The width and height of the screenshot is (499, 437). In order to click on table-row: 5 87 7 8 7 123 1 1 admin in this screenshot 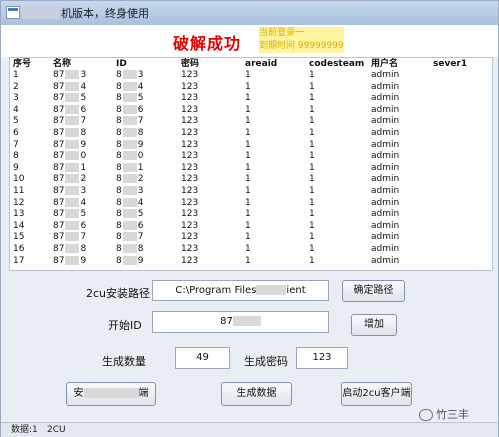, I will do `click(251, 122)`.